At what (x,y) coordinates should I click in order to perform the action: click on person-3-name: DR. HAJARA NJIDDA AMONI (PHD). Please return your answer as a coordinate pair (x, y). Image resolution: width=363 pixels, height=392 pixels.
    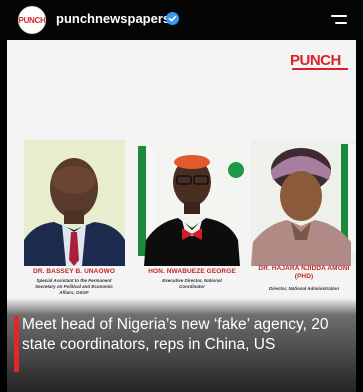
    Looking at the image, I should click on (304, 272).